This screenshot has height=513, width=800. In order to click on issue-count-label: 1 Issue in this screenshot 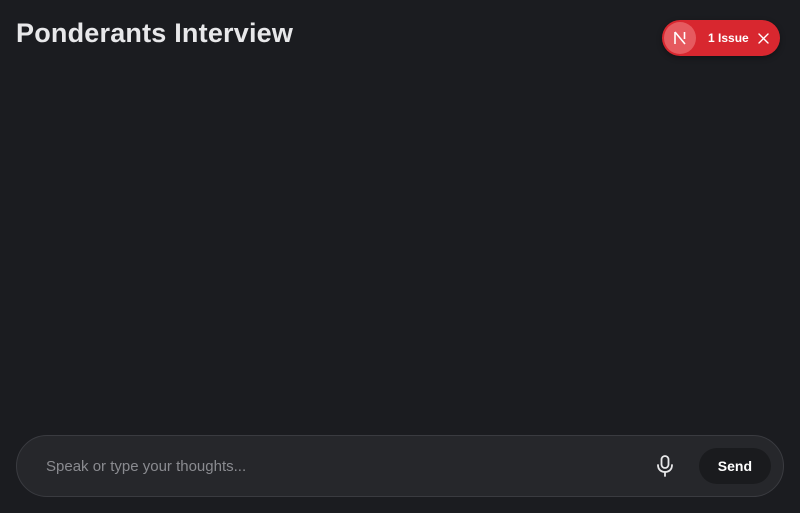, I will do `click(728, 38)`.